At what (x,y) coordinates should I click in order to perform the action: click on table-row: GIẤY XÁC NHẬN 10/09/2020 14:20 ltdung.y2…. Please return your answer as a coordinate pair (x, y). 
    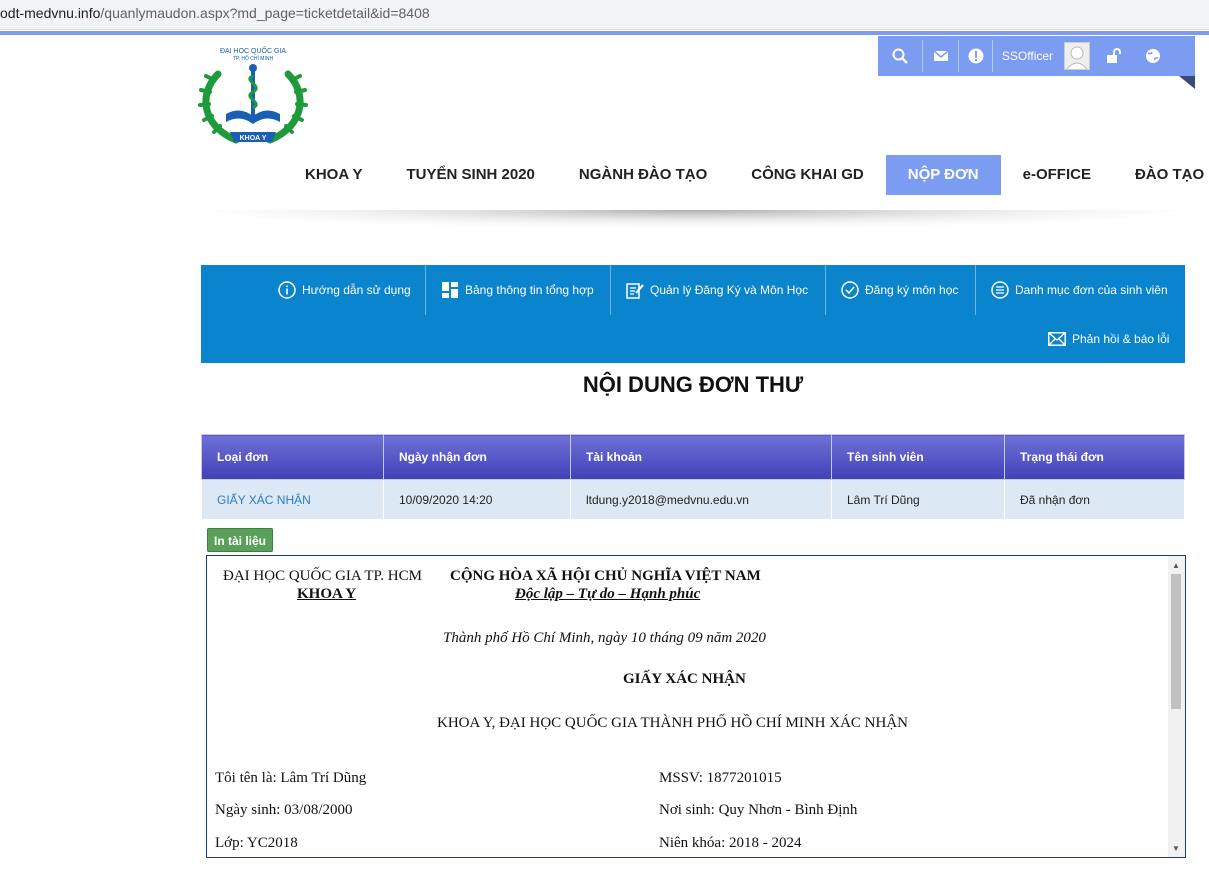
    Looking at the image, I should click on (693, 499).